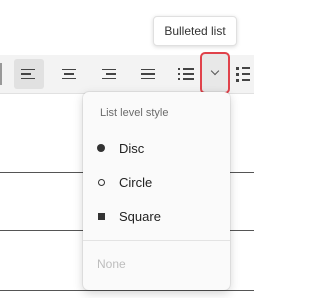  What do you see at coordinates (132, 148) in the screenshot?
I see `menu-item-label: Disc` at bounding box center [132, 148].